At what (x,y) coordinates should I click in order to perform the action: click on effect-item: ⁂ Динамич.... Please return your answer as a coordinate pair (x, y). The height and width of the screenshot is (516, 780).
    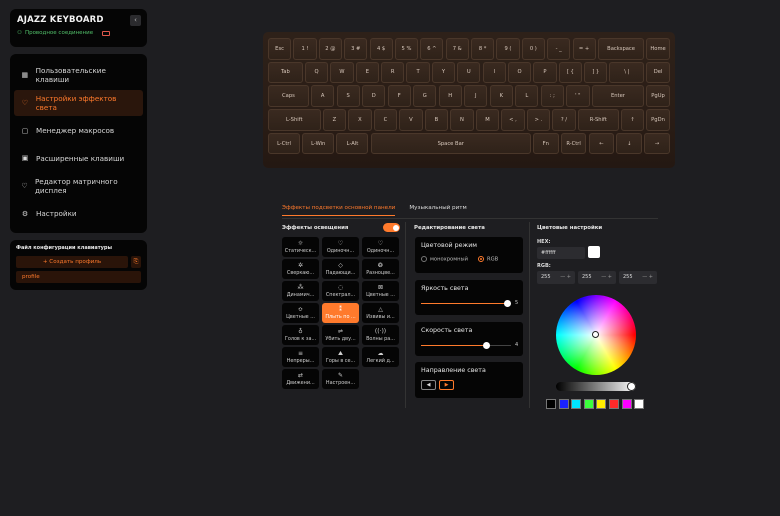
    Looking at the image, I should click on (300, 291).